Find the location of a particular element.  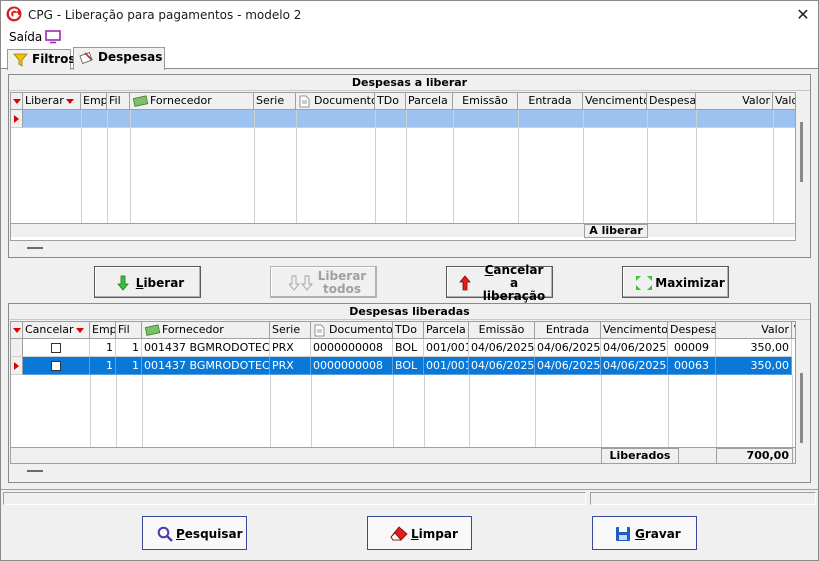

grid-footer: Liberados 700,00 is located at coordinates (403, 455).